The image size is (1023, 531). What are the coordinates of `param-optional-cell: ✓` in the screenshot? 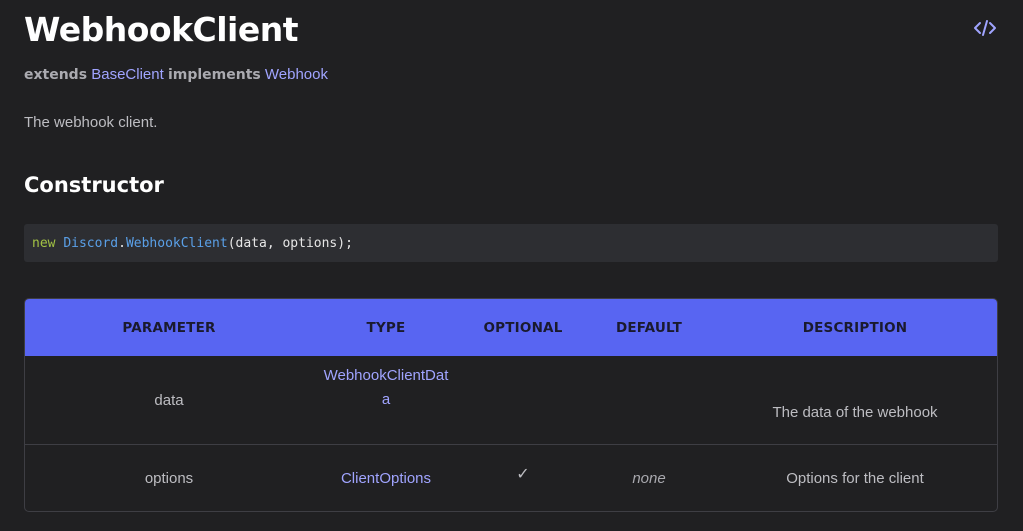 It's located at (523, 478).